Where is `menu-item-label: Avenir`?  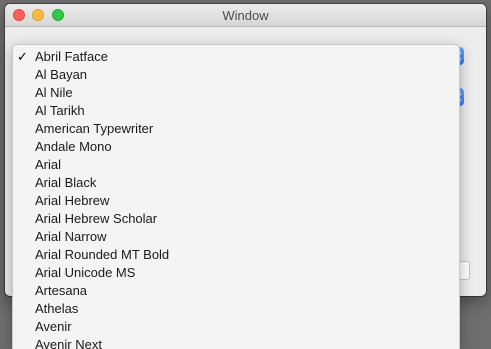 menu-item-label: Avenir is located at coordinates (53, 326).